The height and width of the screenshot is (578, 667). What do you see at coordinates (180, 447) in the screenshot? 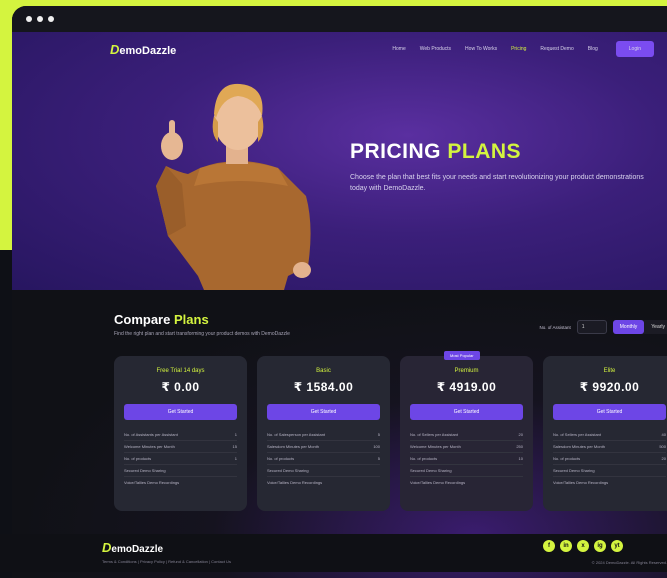
I see `feature-row: Welcome Minutes per Month 15` at bounding box center [180, 447].